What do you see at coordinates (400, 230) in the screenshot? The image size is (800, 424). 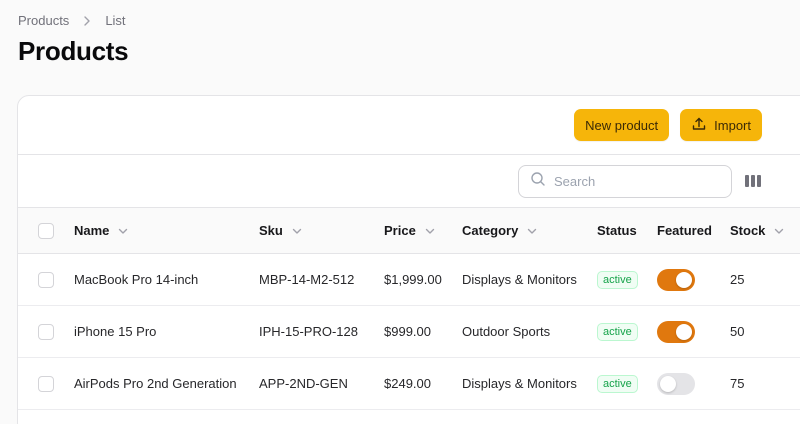 I see `column-label-price: Price` at bounding box center [400, 230].